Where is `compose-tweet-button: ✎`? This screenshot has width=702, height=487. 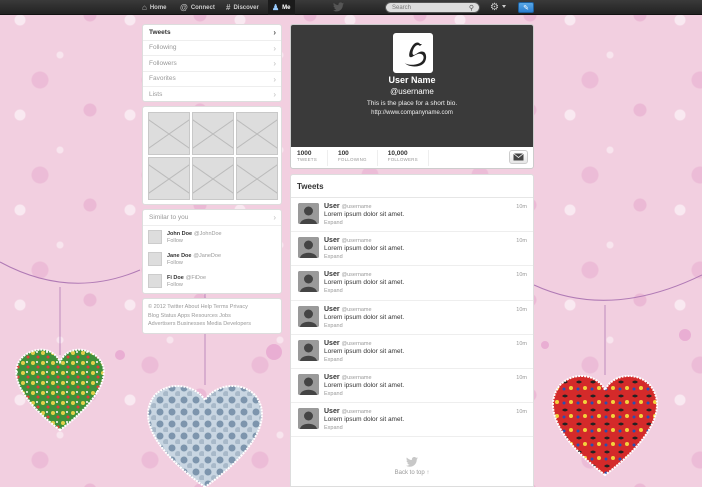
compose-tweet-button: ✎ is located at coordinates (526, 7).